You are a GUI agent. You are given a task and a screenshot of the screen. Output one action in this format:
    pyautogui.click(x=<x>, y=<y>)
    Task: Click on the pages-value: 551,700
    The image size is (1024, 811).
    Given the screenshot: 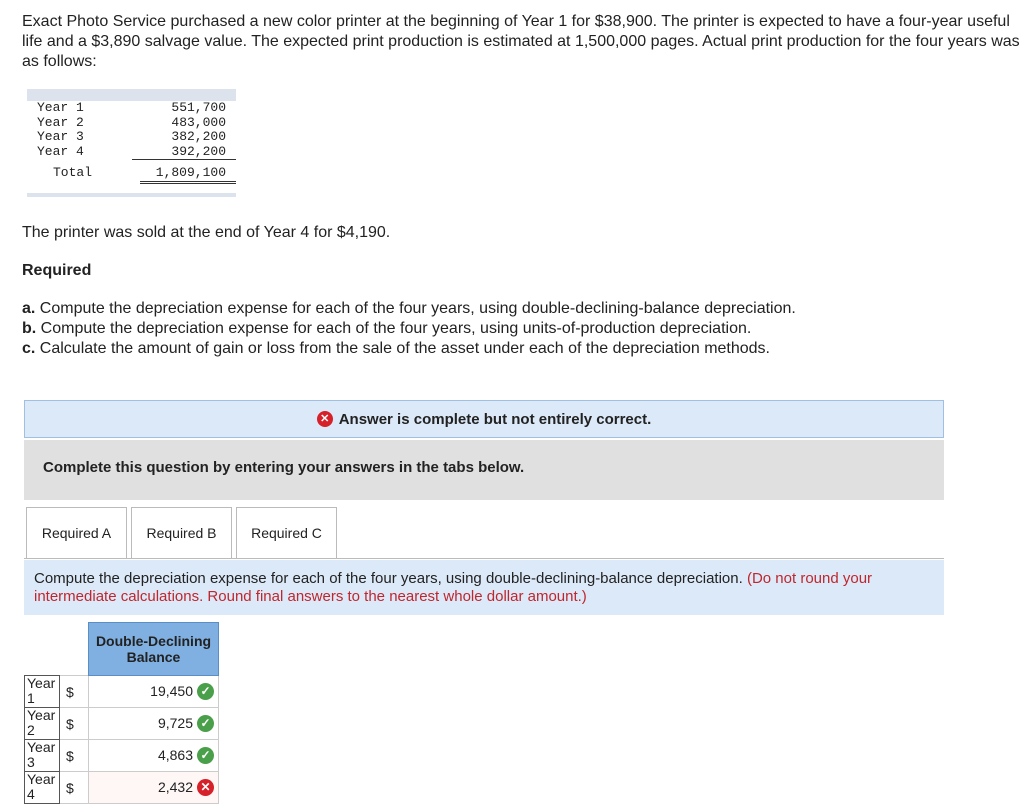 What is the action you would take?
    pyautogui.click(x=198, y=107)
    